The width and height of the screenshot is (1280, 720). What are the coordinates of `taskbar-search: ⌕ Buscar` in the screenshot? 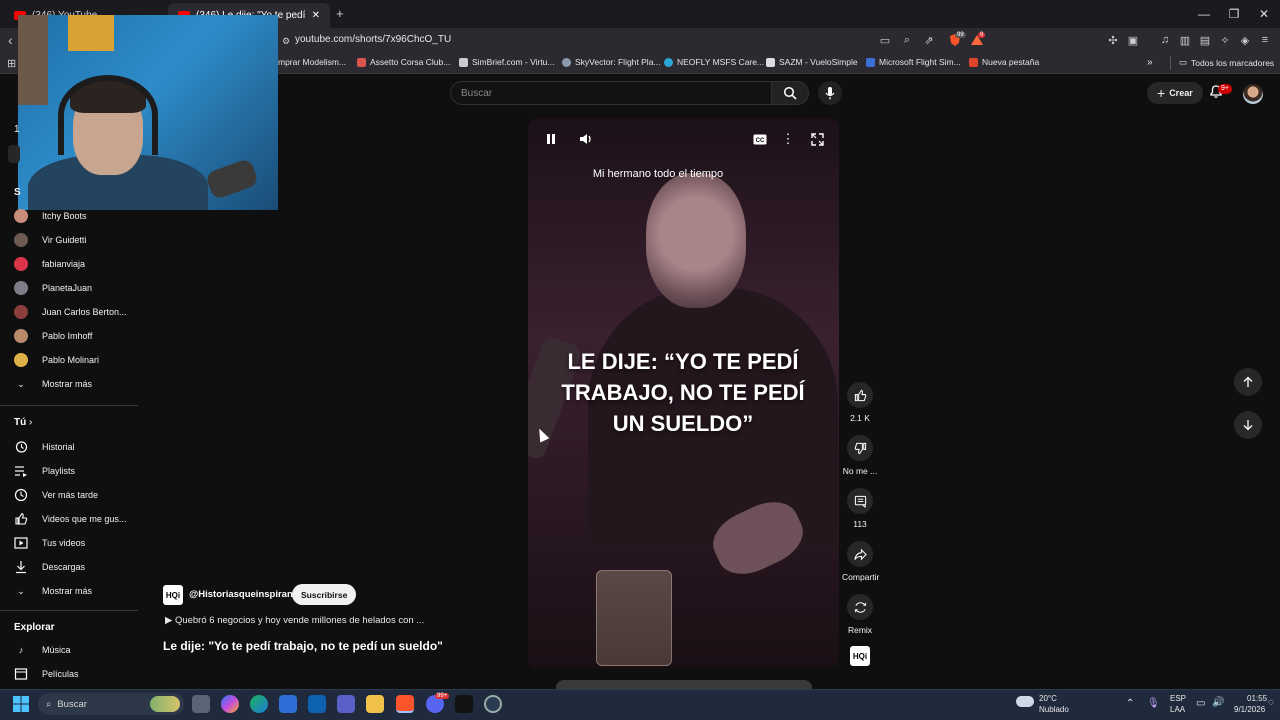 It's located at (111, 704).